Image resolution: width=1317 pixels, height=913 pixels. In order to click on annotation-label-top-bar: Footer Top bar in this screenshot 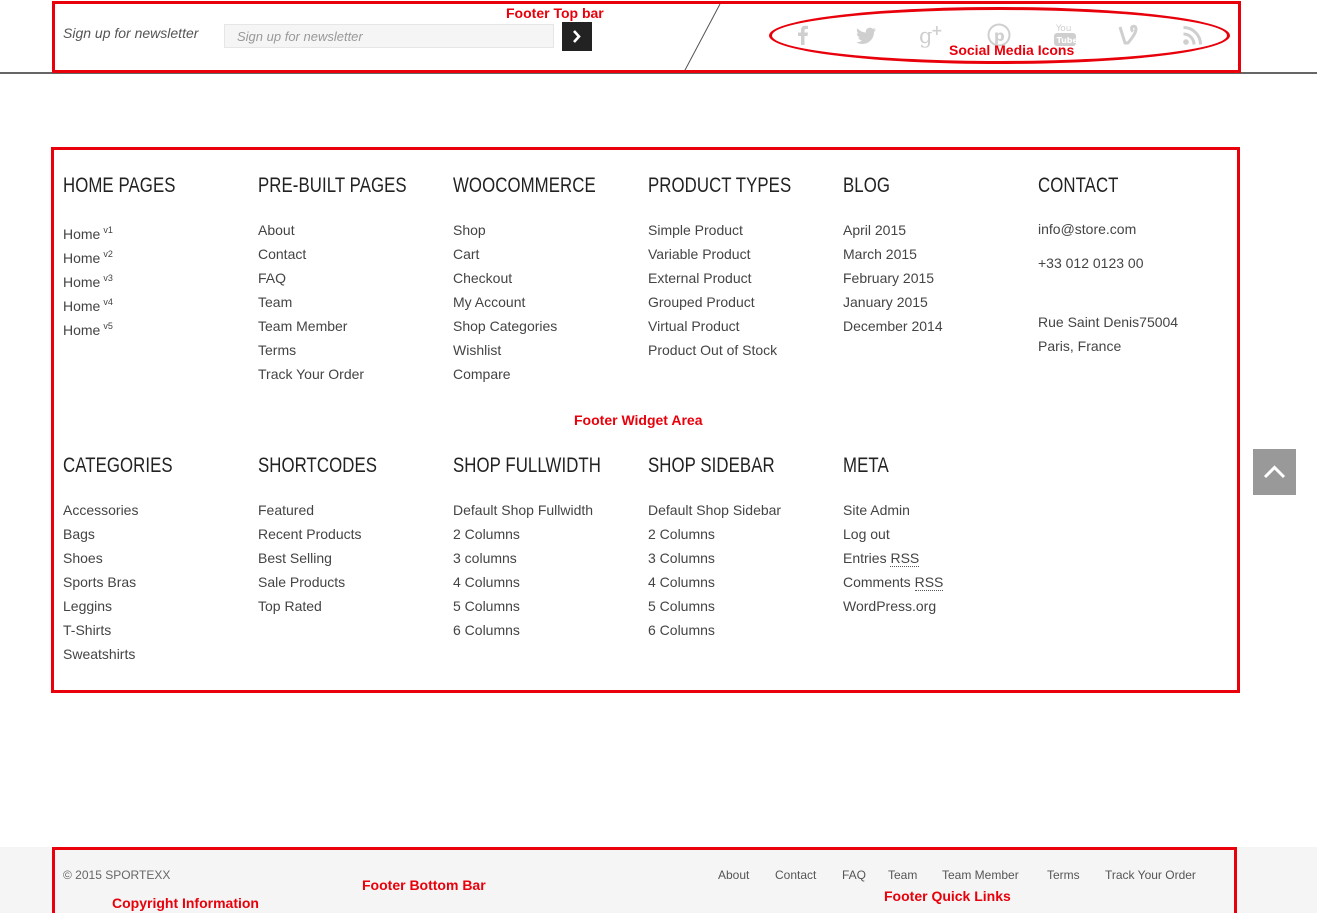, I will do `click(555, 13)`.